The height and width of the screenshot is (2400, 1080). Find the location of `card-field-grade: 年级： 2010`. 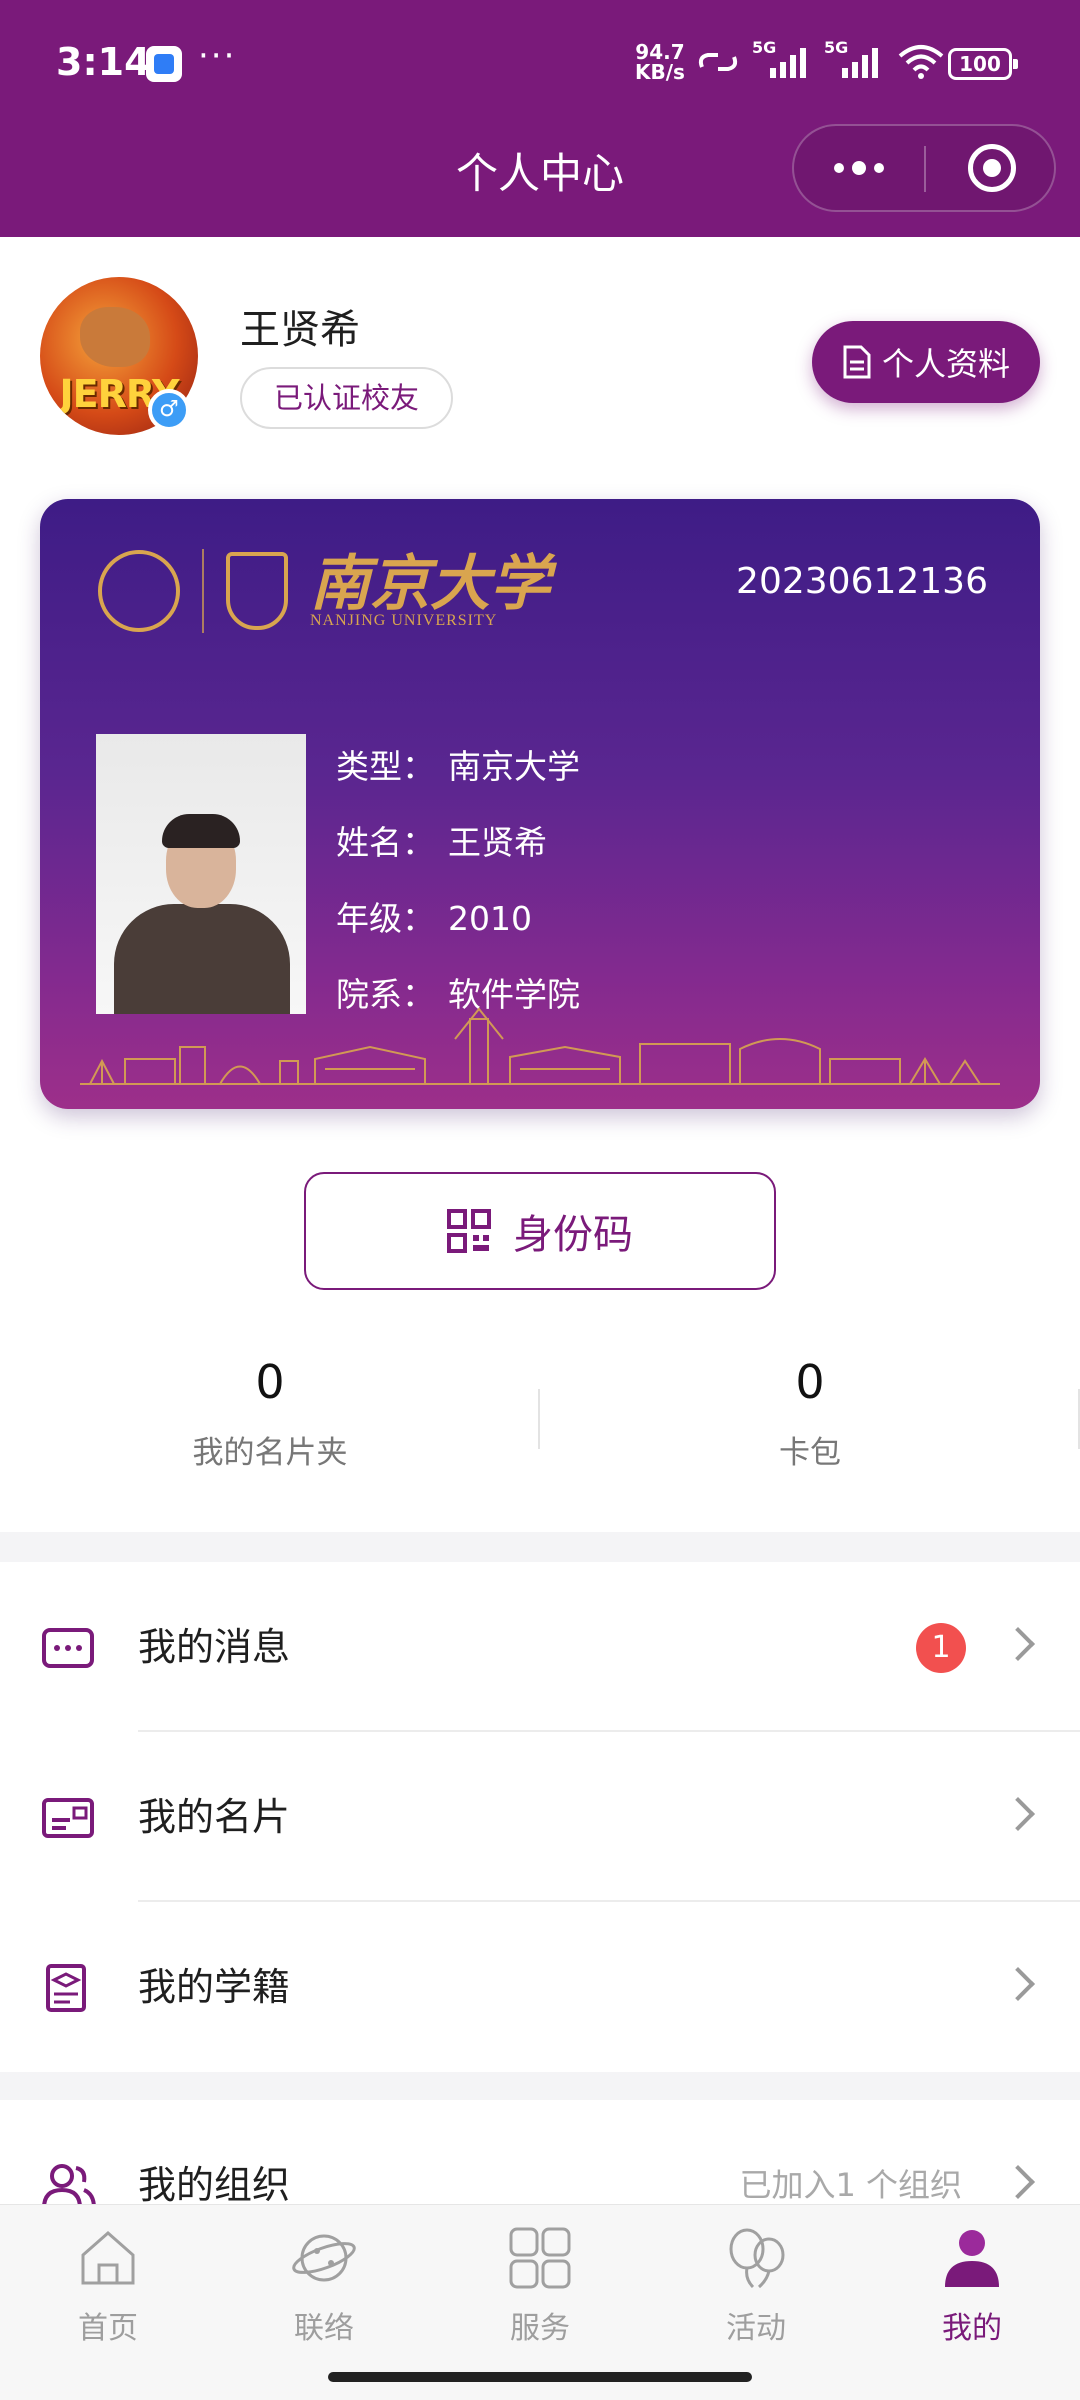

card-field-grade: 年级： 2010 is located at coordinates (458, 919).